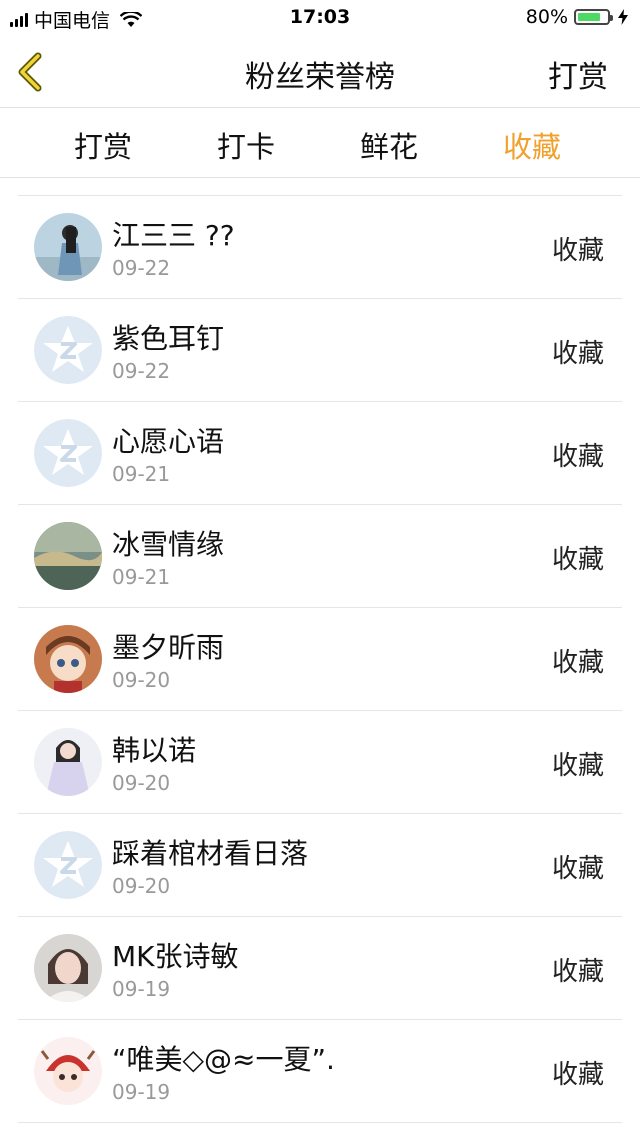 The width and height of the screenshot is (640, 1139). I want to click on list-item: 紫色耳钉 09-22 收藏, so click(320, 350).